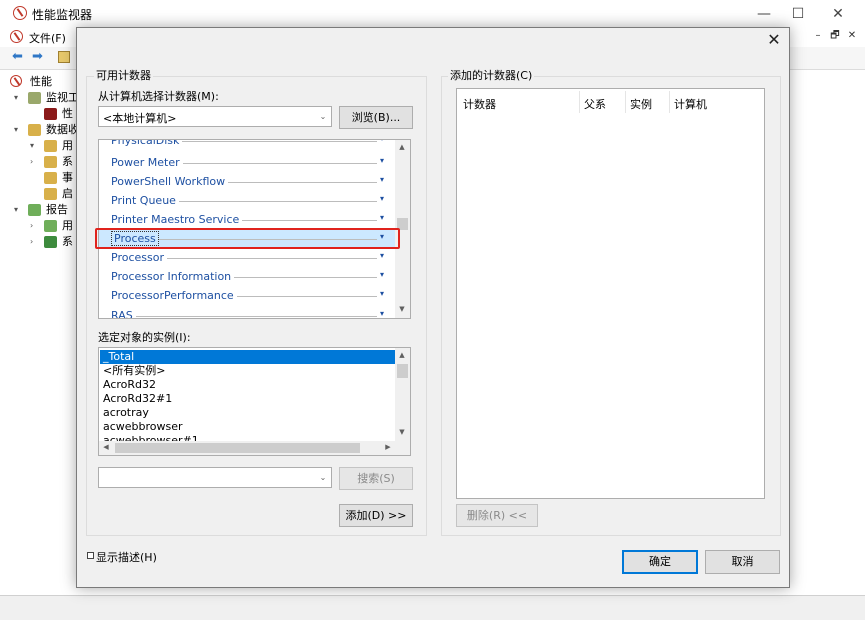 The width and height of the screenshot is (865, 620). Describe the element at coordinates (247, 399) in the screenshot. I see `instance-item: AcroRd32#1` at that location.